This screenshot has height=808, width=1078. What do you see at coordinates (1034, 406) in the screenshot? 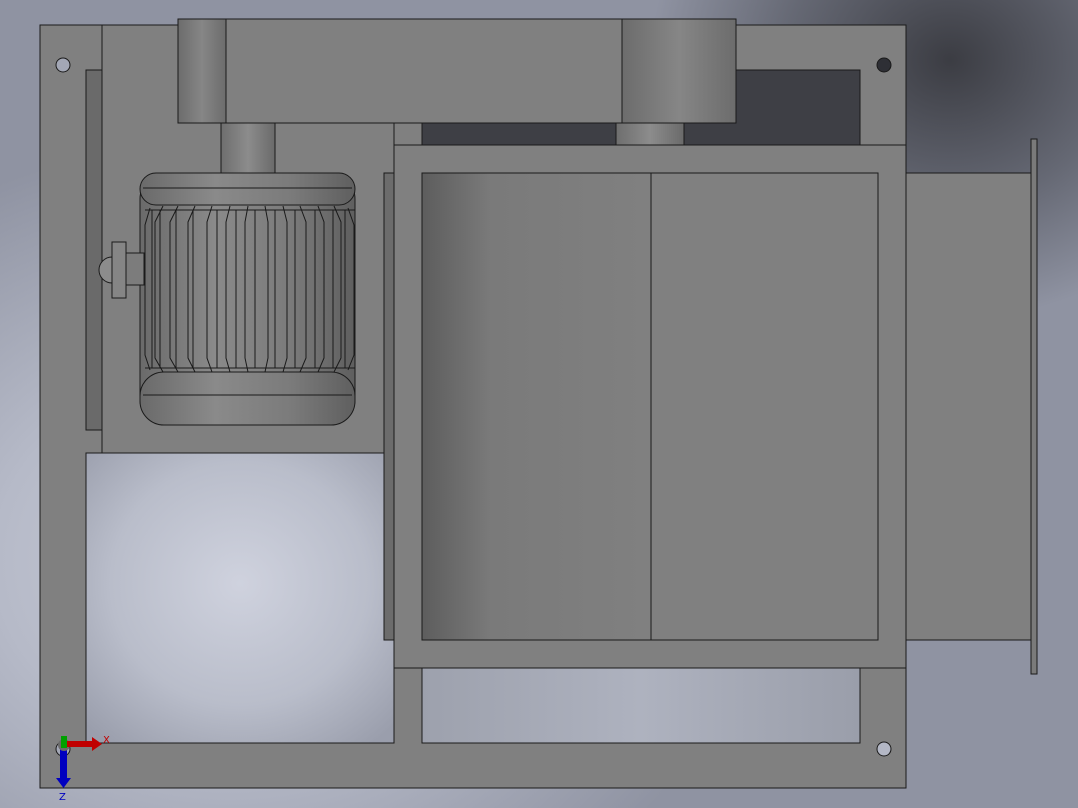
I see `outlet-flange` at bounding box center [1034, 406].